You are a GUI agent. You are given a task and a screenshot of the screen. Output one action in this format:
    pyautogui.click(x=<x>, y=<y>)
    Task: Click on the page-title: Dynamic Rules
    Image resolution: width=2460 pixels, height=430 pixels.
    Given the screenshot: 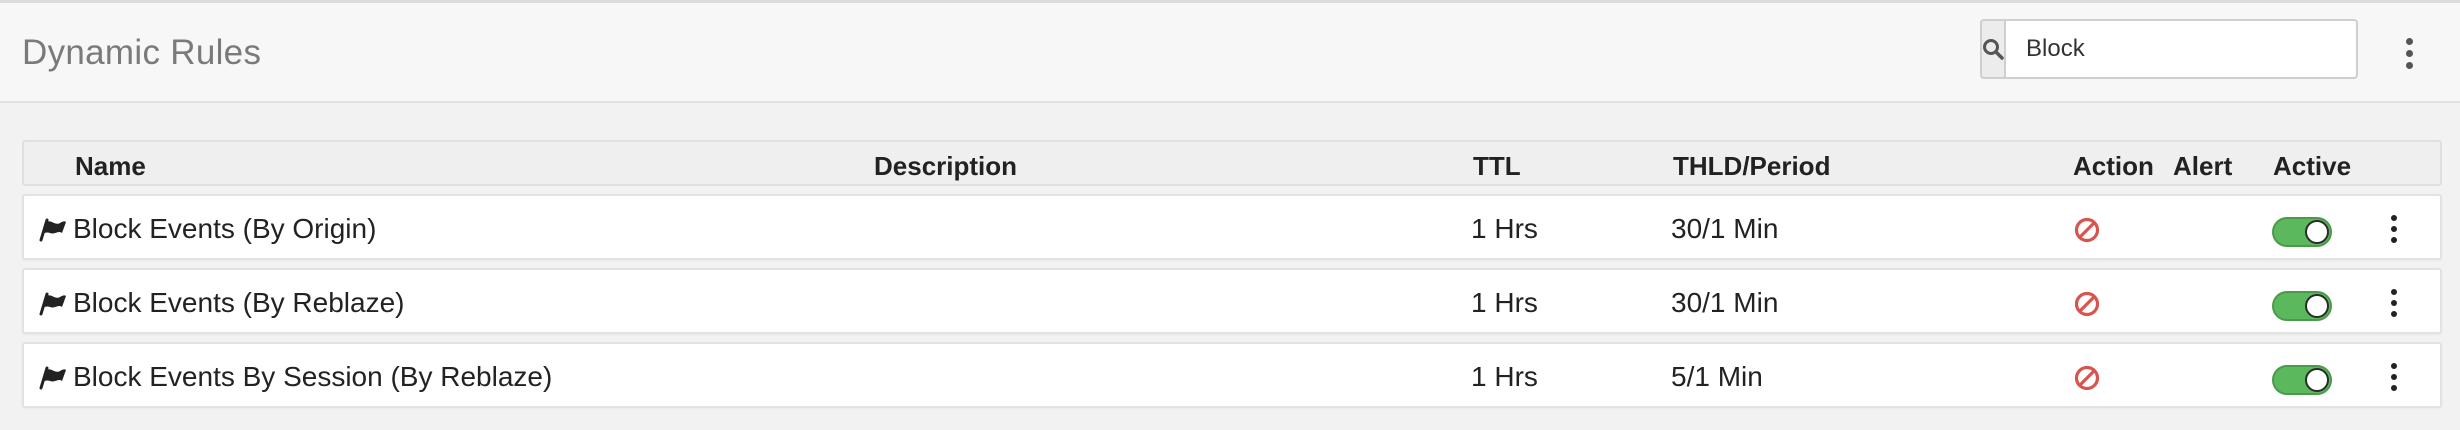 What is the action you would take?
    pyautogui.click(x=142, y=52)
    